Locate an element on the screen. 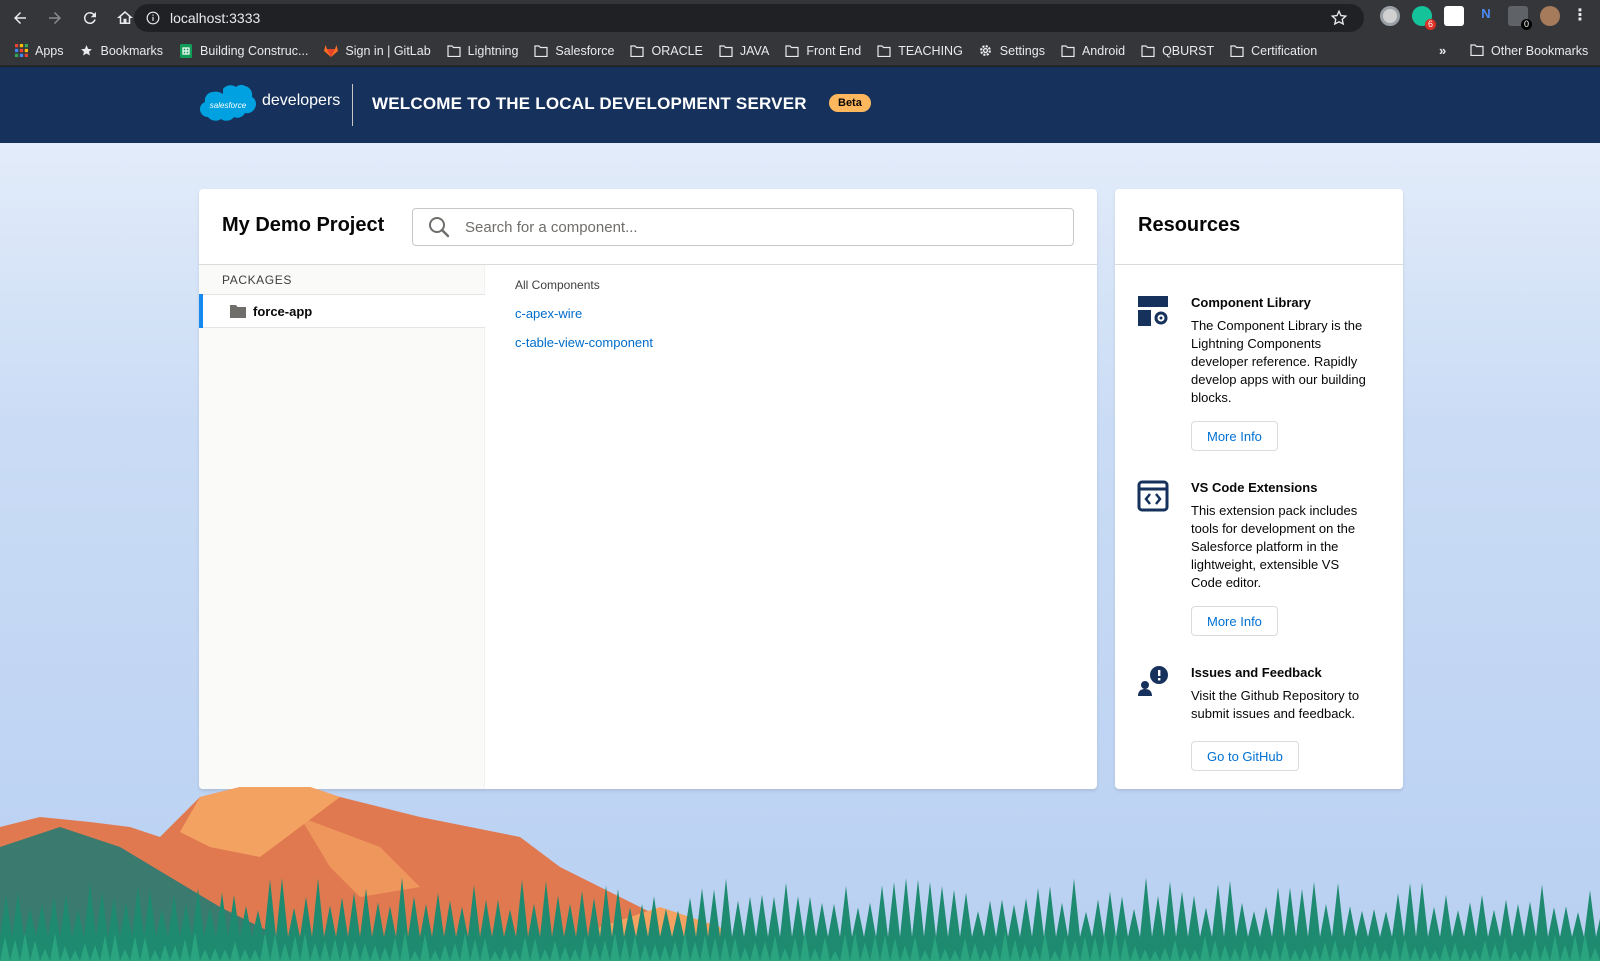 This screenshot has width=1600, height=961. search-icon is located at coordinates (439, 227).